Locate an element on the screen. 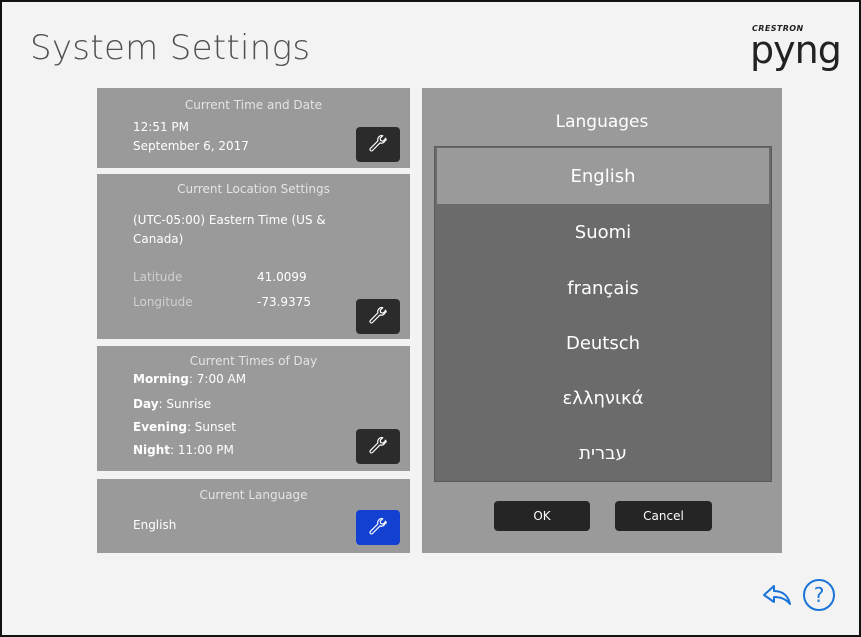  edit-times-of-day-button is located at coordinates (378, 446).